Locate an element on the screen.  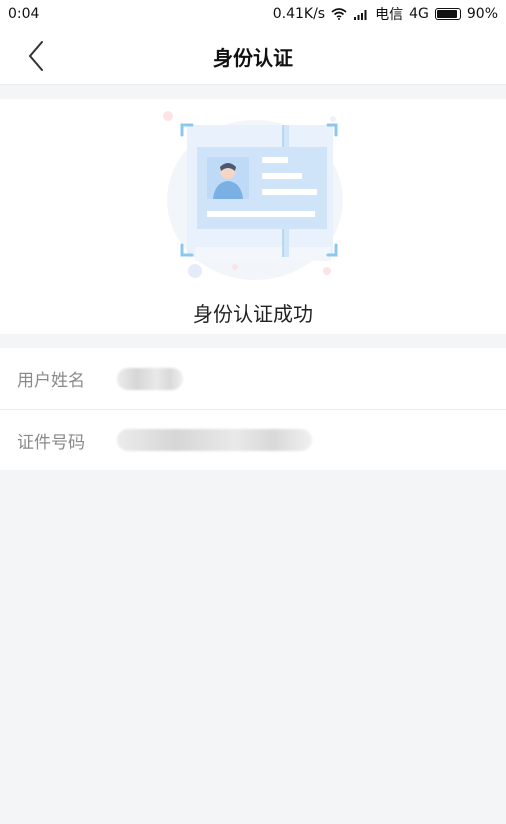
back-button is located at coordinates (36, 56).